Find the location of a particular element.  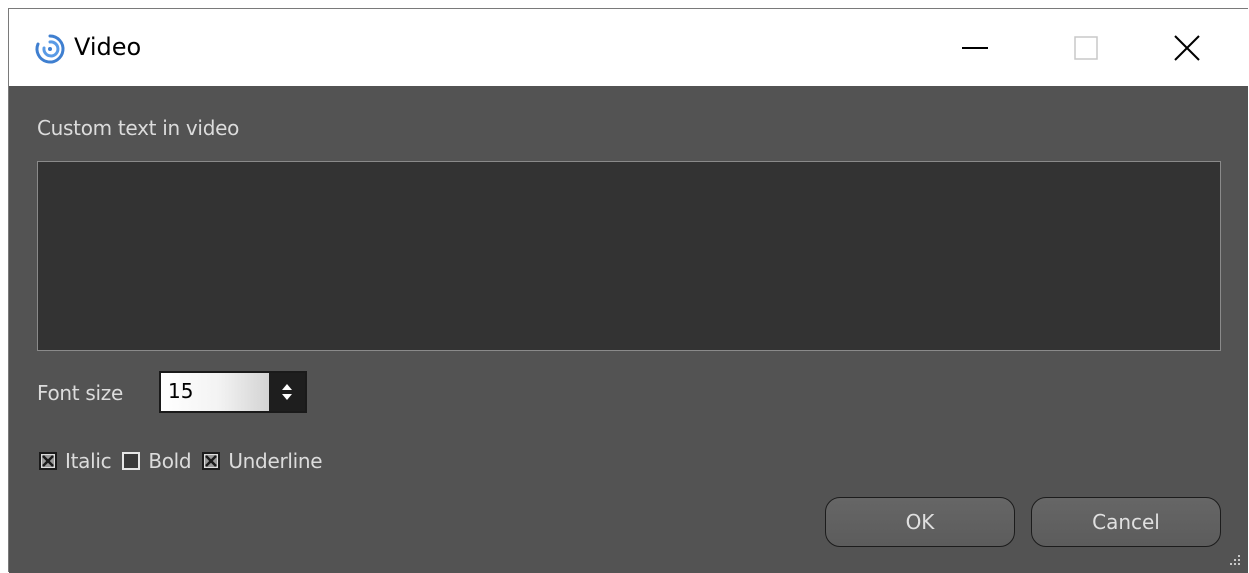

font-size-value: 15 is located at coordinates (180, 391).